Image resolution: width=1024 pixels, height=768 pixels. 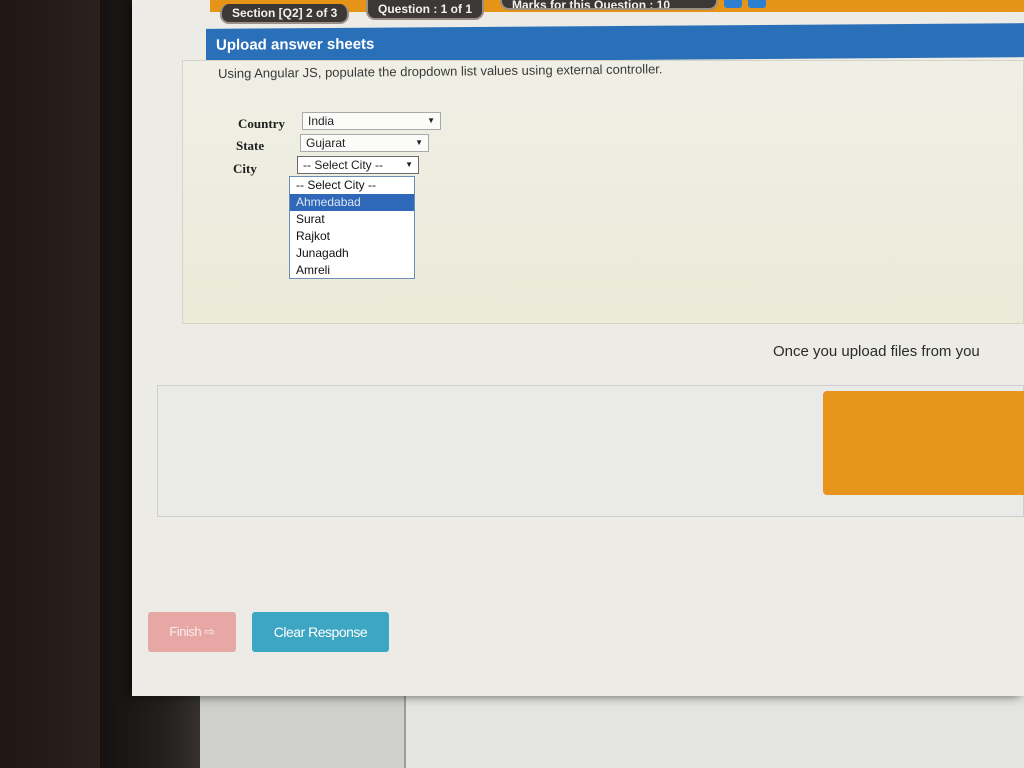 I want to click on panel-title: Upload answer sheets, so click(x=615, y=43).